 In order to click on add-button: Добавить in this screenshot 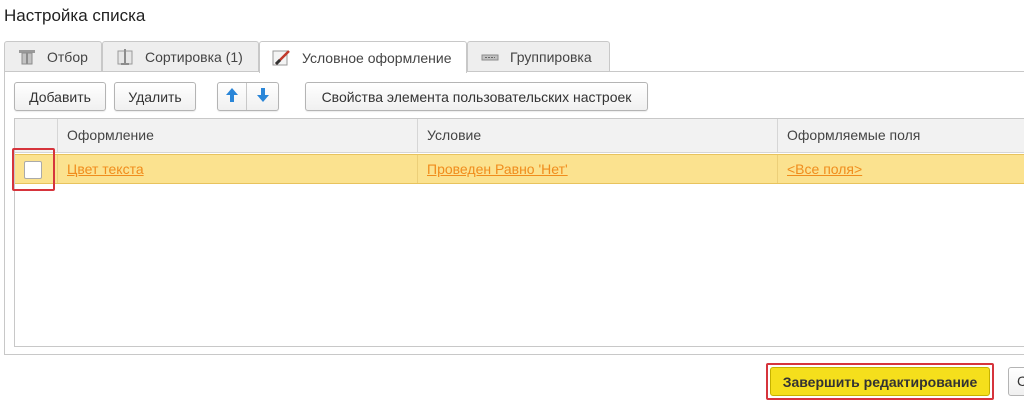, I will do `click(60, 96)`.